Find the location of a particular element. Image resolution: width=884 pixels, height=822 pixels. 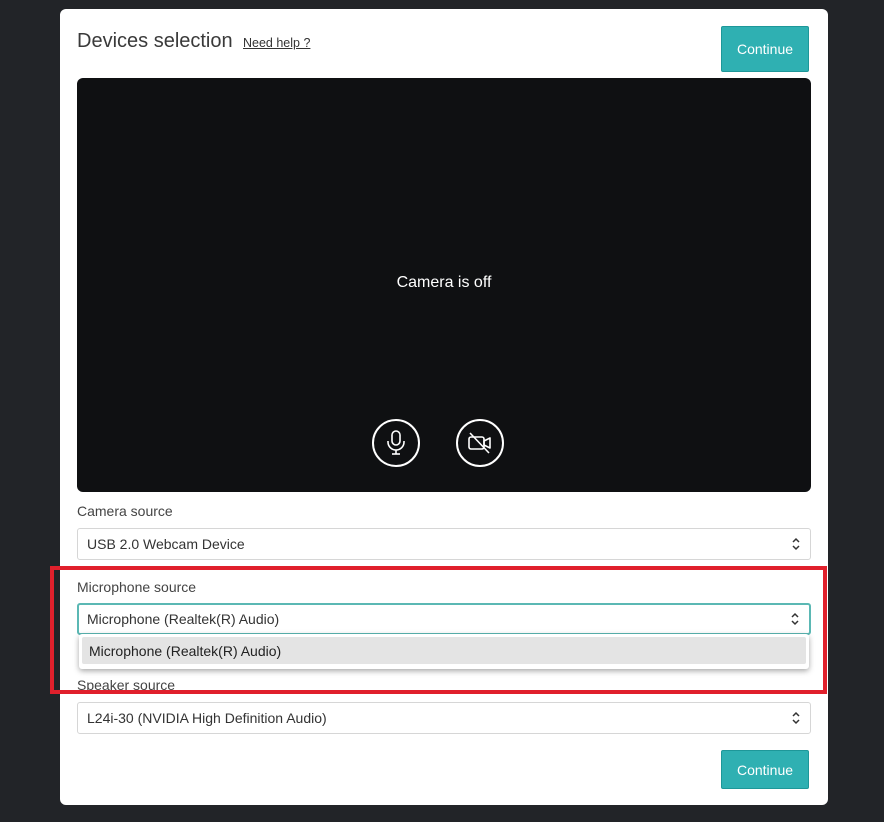

camera-off-icon is located at coordinates (479, 443).